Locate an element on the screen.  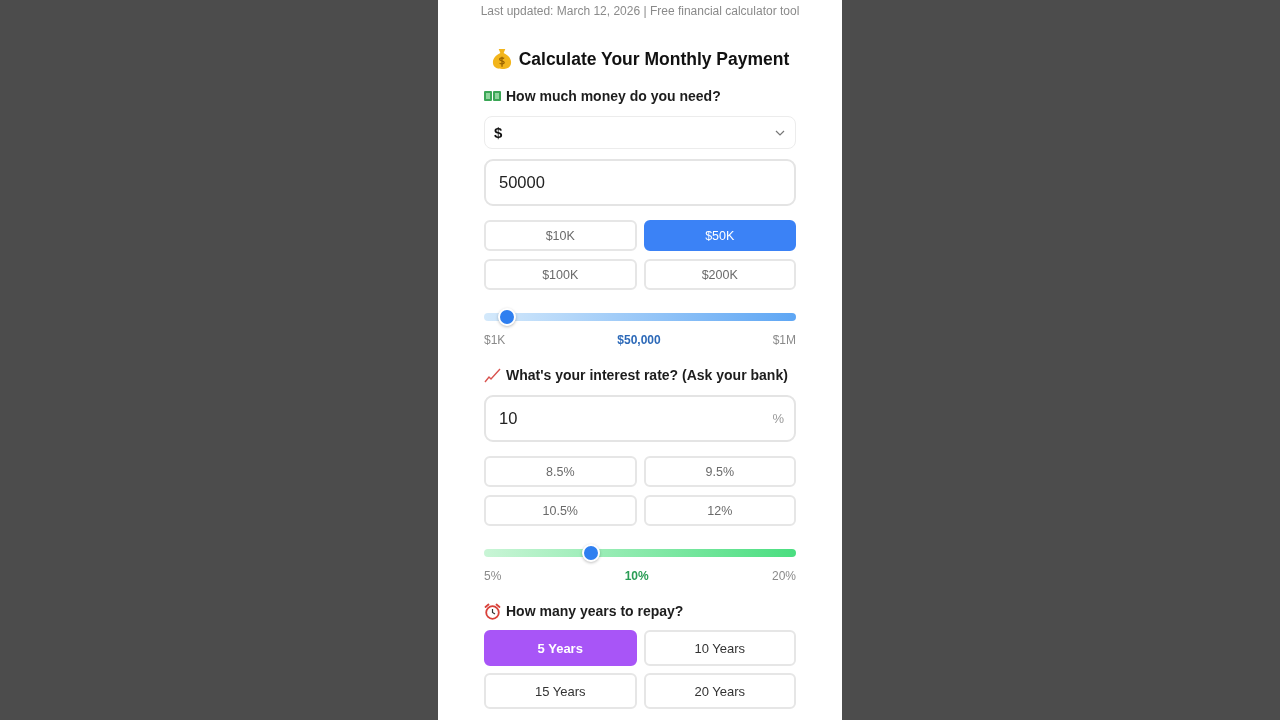
preset-button: $10K is located at coordinates (560, 235).